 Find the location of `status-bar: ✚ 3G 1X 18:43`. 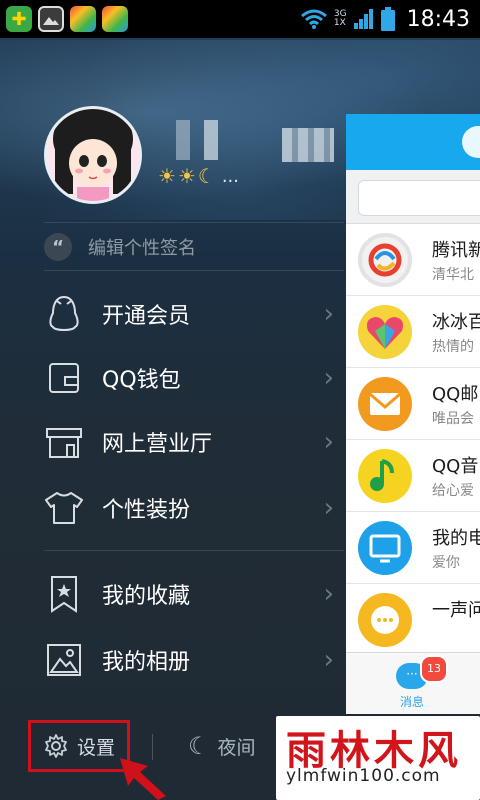

status-bar: ✚ 3G 1X 18:43 is located at coordinates (240, 19).